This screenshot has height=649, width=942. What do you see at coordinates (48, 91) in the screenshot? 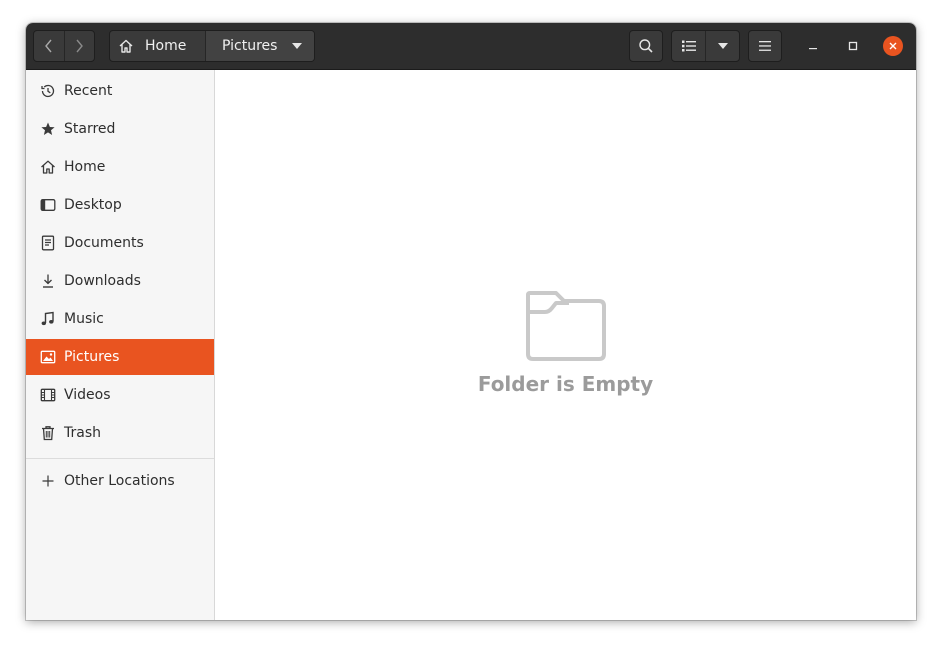
I see `clock-icon` at bounding box center [48, 91].